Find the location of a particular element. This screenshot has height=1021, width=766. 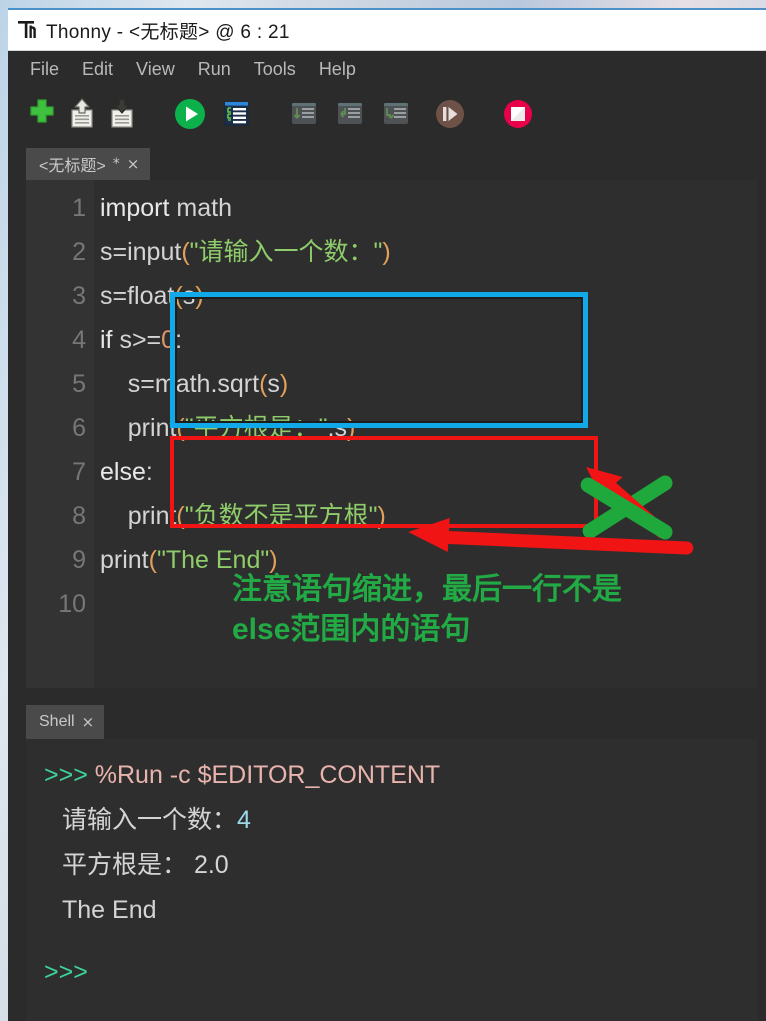

line-number: 10 is located at coordinates (72, 604).